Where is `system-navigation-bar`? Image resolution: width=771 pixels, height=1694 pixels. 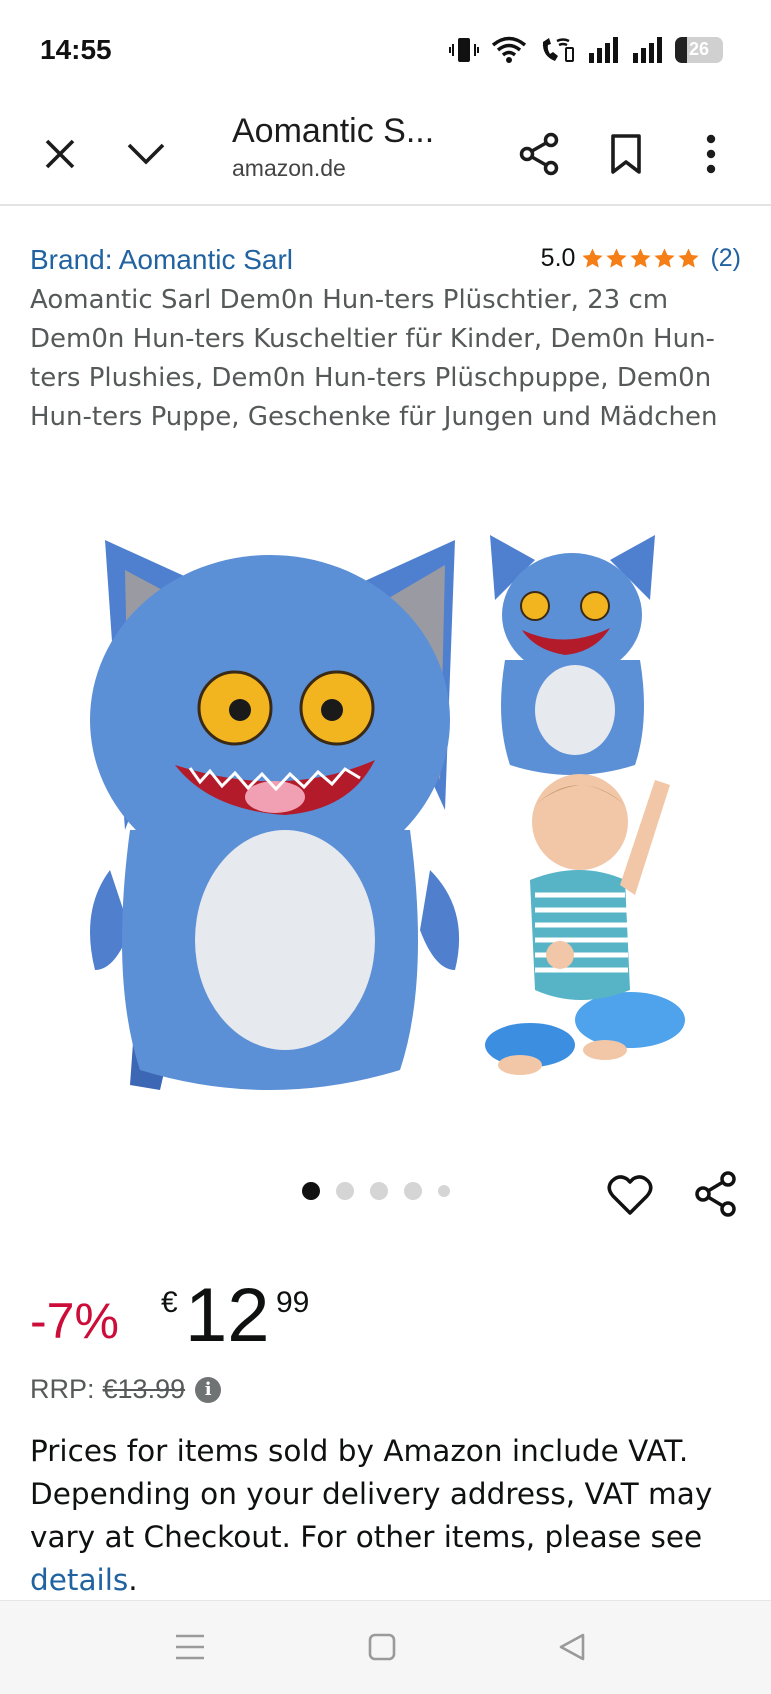
system-navigation-bar is located at coordinates (385, 1647).